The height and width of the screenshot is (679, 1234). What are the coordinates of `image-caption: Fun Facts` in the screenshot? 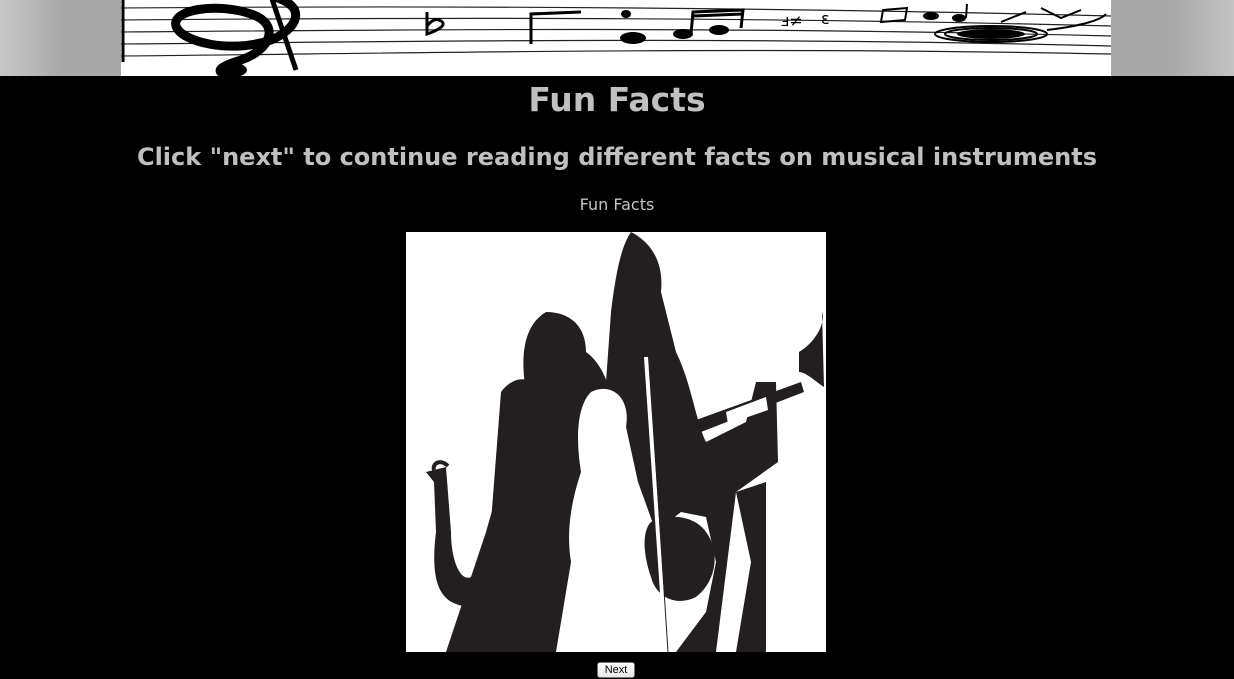 It's located at (617, 204).